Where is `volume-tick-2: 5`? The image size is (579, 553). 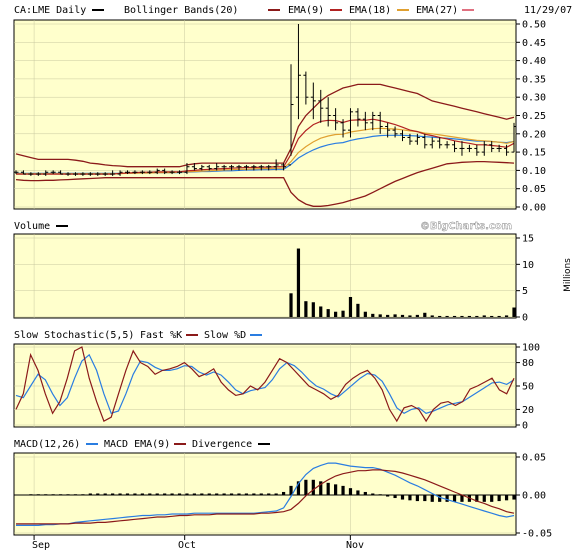
volume-tick-2: 5 is located at coordinates (525, 291).